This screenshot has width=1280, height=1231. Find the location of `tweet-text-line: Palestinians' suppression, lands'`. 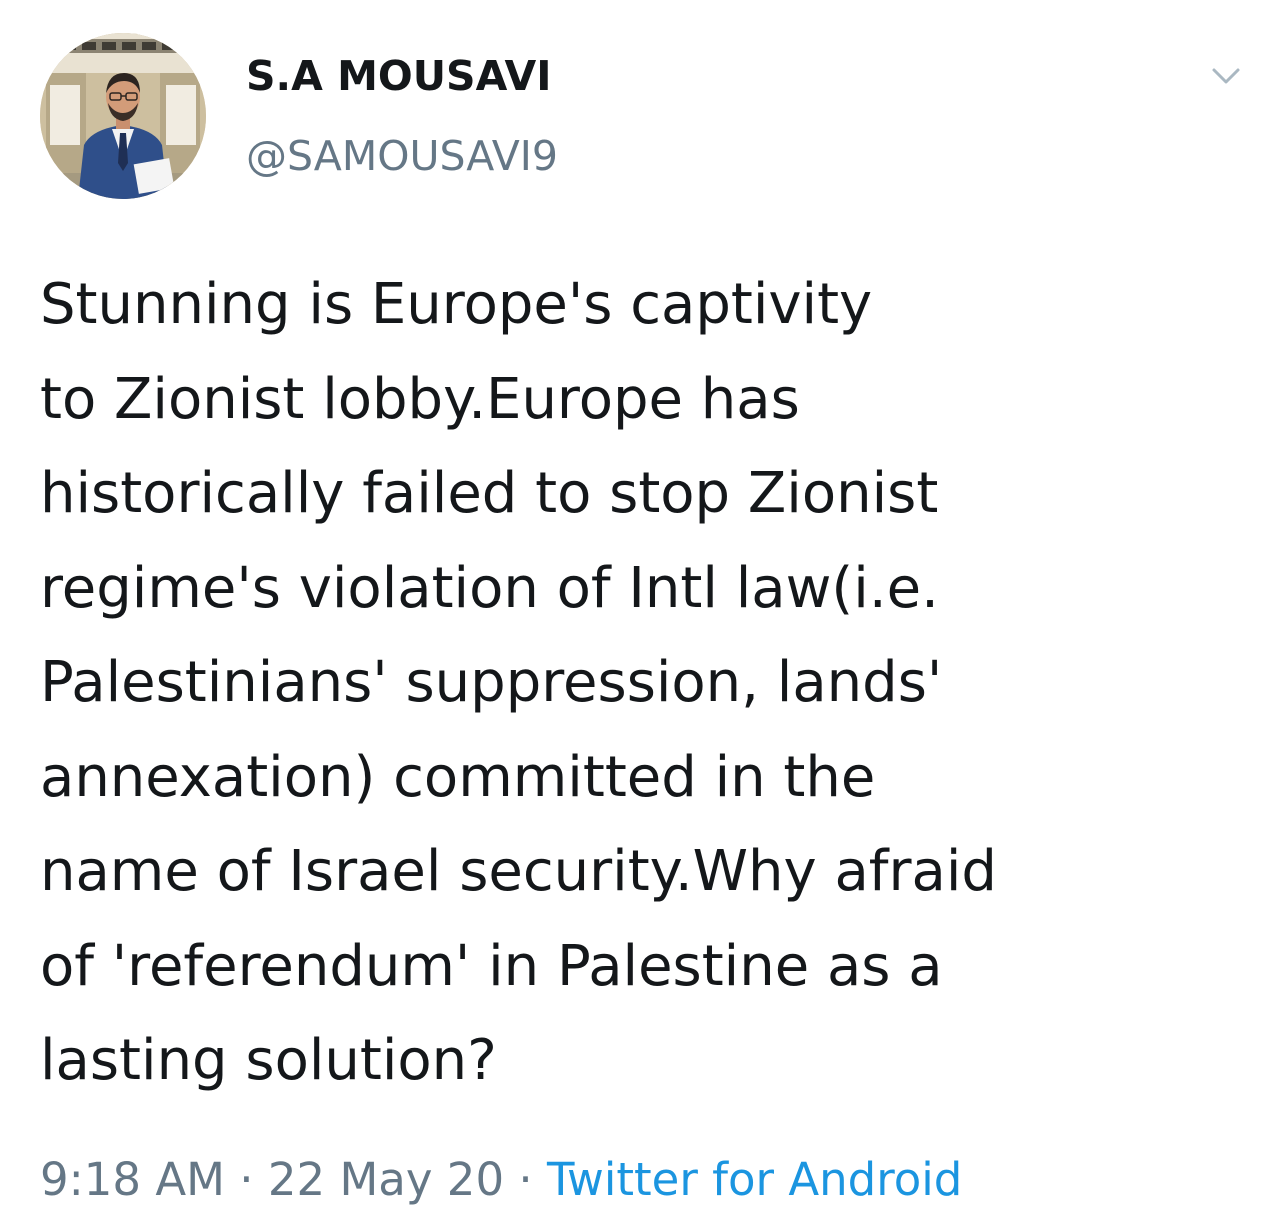

tweet-text-line: Palestinians' suppression, lands' is located at coordinates (491, 682).